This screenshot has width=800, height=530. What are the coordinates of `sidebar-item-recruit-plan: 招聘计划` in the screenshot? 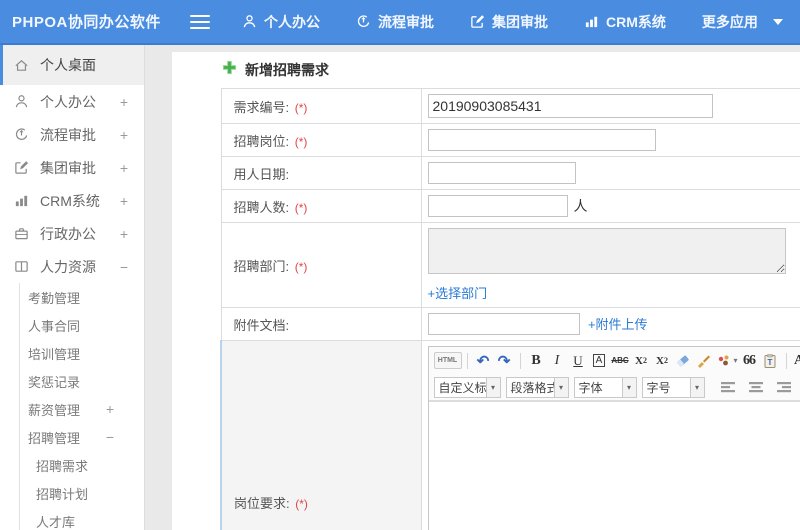 It's located at (82, 493).